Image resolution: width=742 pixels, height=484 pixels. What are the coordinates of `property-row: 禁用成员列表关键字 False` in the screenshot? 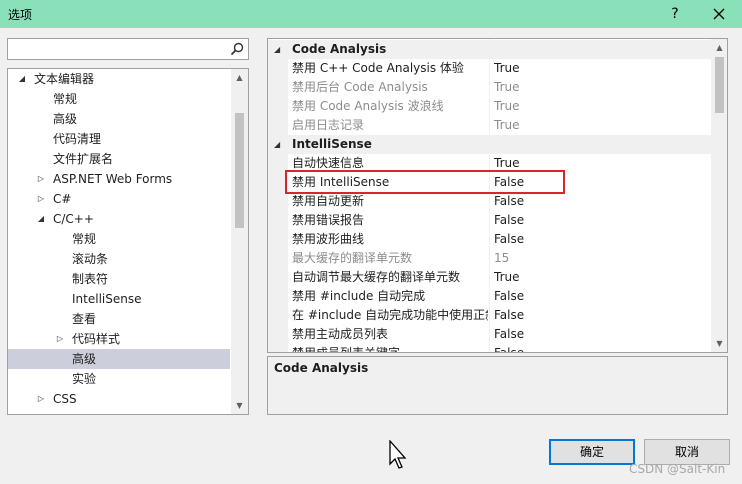 It's located at (489, 348).